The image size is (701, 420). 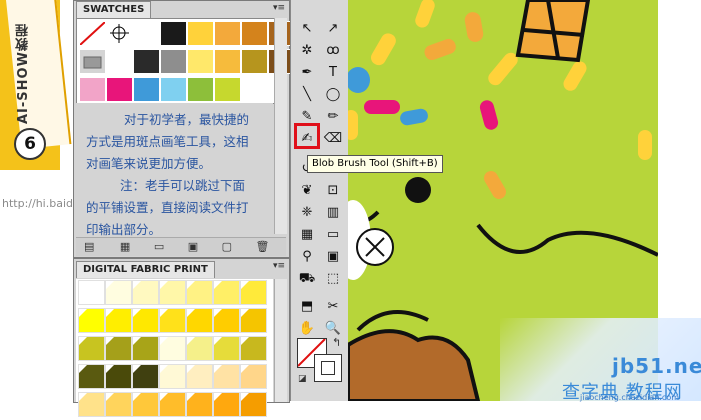 I want to click on watermark-brand: jb51.net, so click(x=656, y=366).